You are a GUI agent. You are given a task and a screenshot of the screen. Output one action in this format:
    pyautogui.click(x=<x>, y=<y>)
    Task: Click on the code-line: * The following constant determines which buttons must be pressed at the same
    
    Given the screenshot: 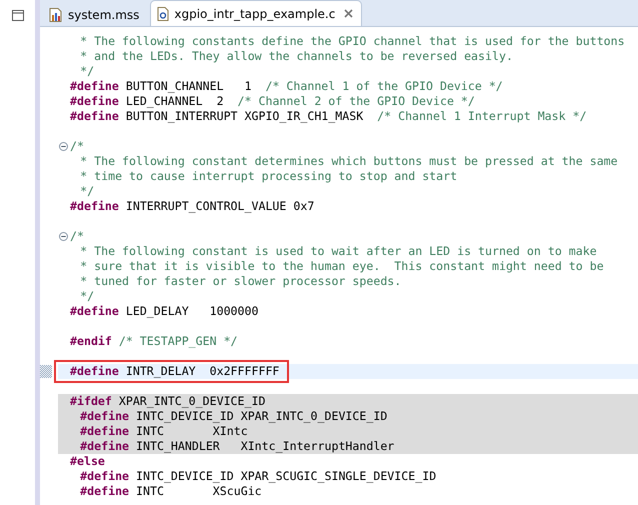 What is the action you would take?
    pyautogui.click(x=348, y=161)
    